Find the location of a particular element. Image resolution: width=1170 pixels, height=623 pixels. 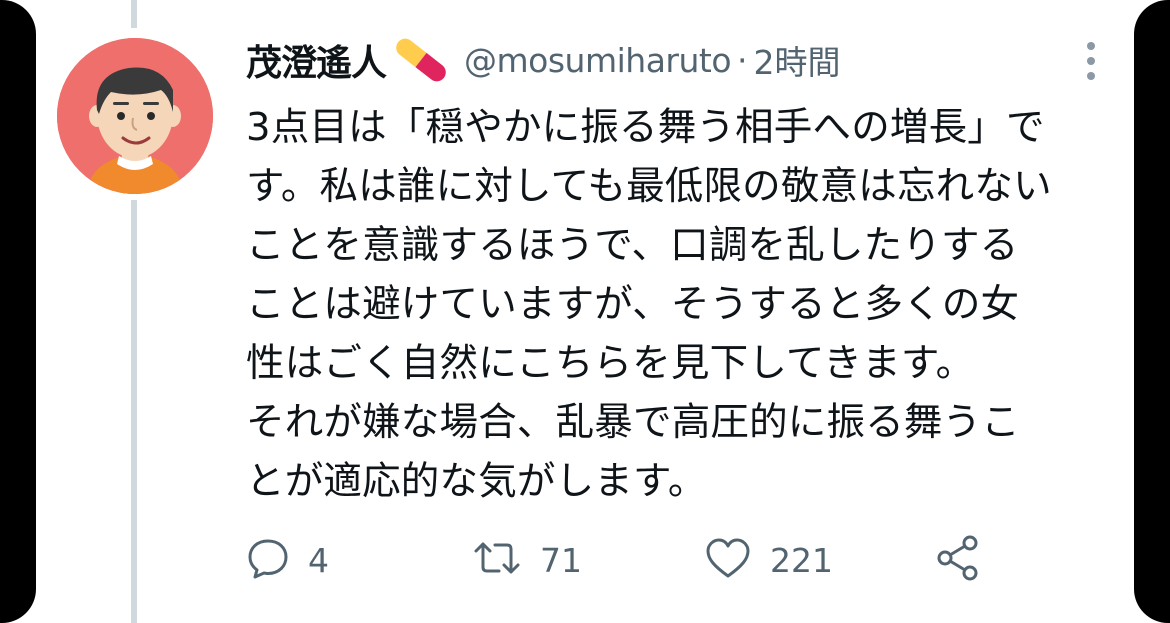

tweet-header: 茂澄遙人 @mosumiharuto · 2時間 is located at coordinates (686, 60).